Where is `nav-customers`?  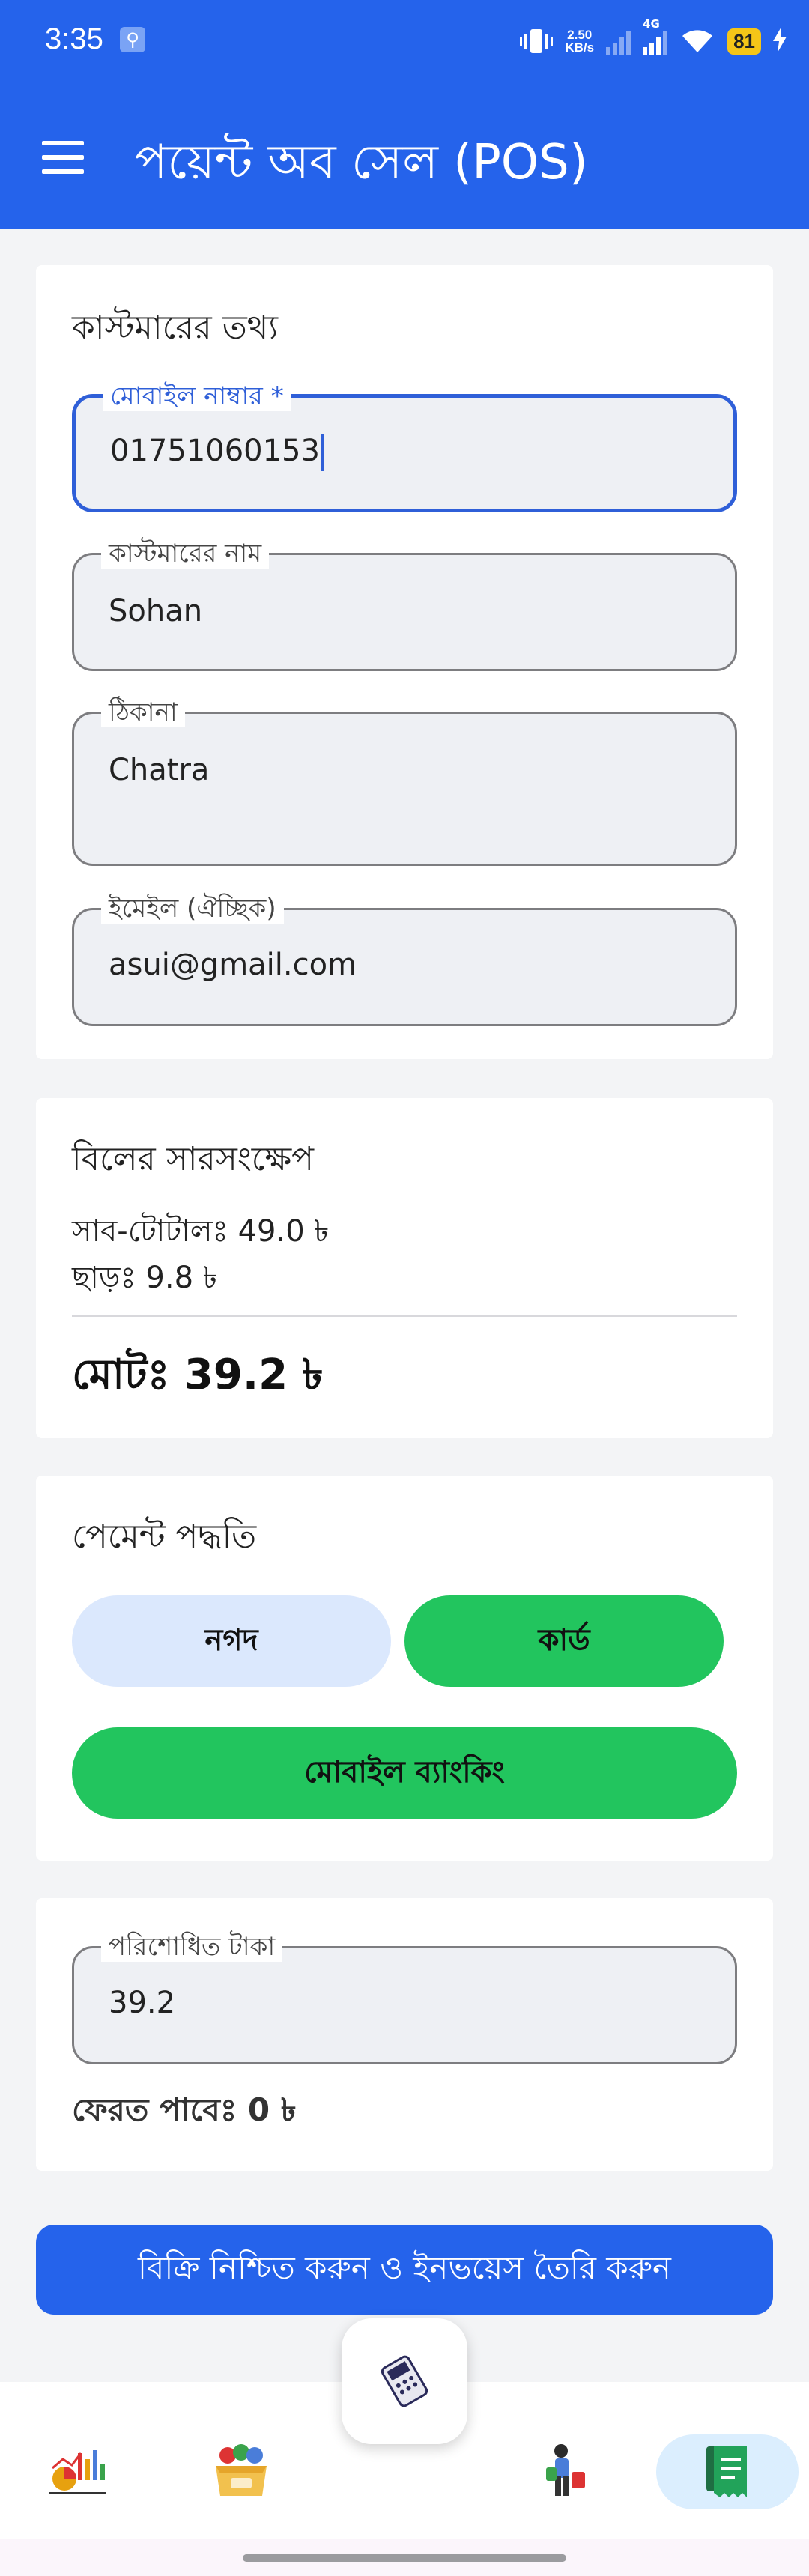 nav-customers is located at coordinates (565, 2471).